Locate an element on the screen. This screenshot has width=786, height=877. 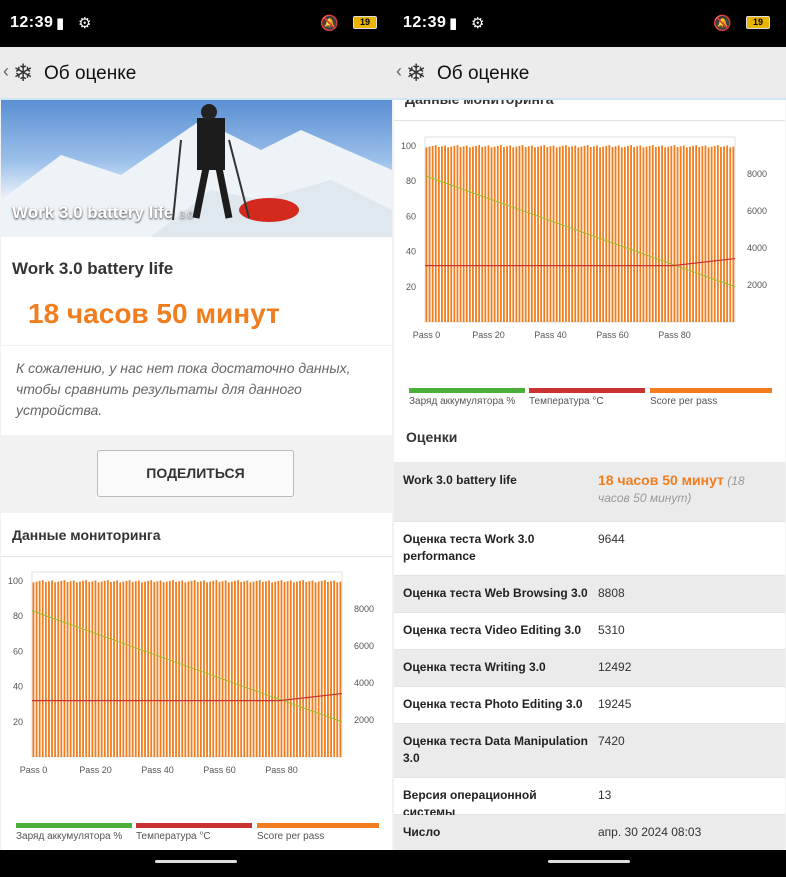
mute-icon: 🔕 is located at coordinates (722, 23).